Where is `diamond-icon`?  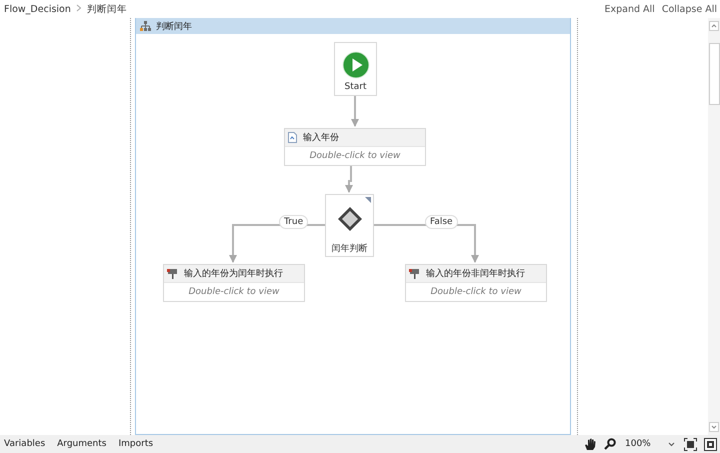
diamond-icon is located at coordinates (349, 219).